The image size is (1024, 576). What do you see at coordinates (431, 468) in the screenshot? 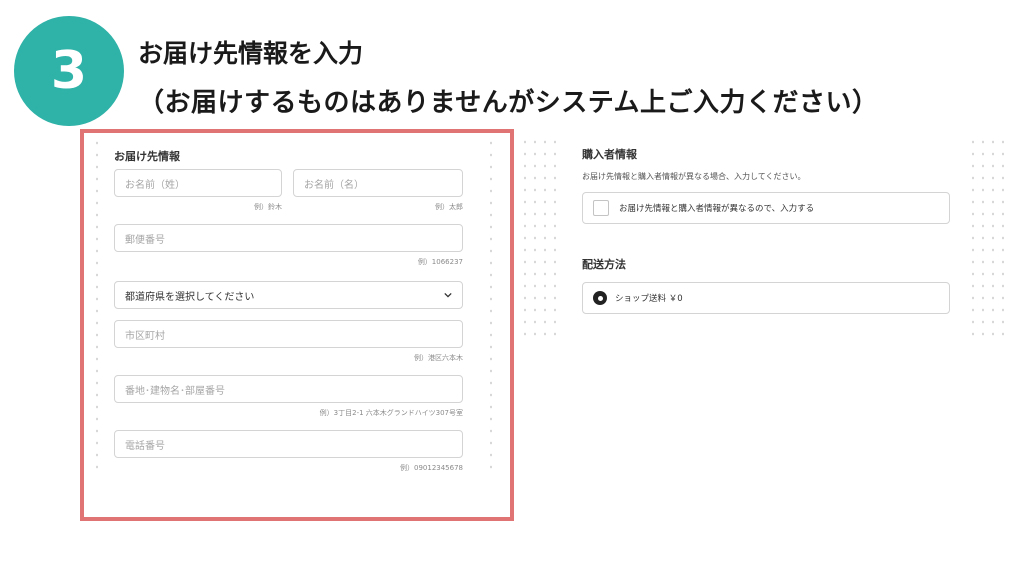
I see `phone-hint: 例）09012345678` at bounding box center [431, 468].